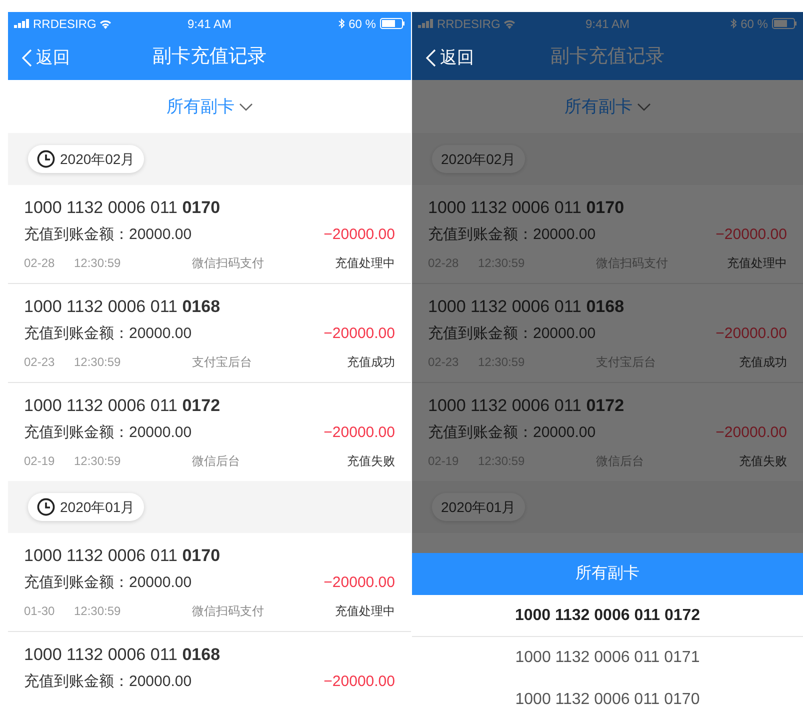 The image size is (803, 711). I want to click on card-option: 1000 1132 0006 011 0170, so click(607, 695).